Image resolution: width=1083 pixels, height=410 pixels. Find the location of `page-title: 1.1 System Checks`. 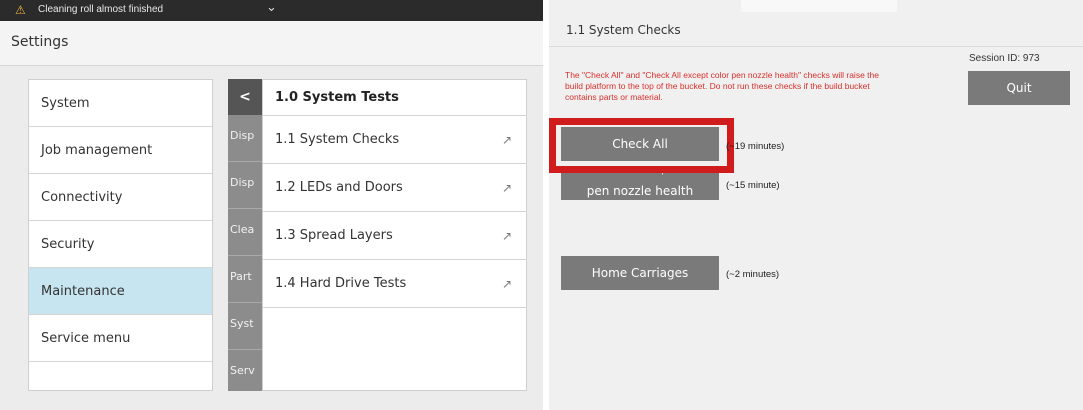

page-title: 1.1 System Checks is located at coordinates (623, 30).